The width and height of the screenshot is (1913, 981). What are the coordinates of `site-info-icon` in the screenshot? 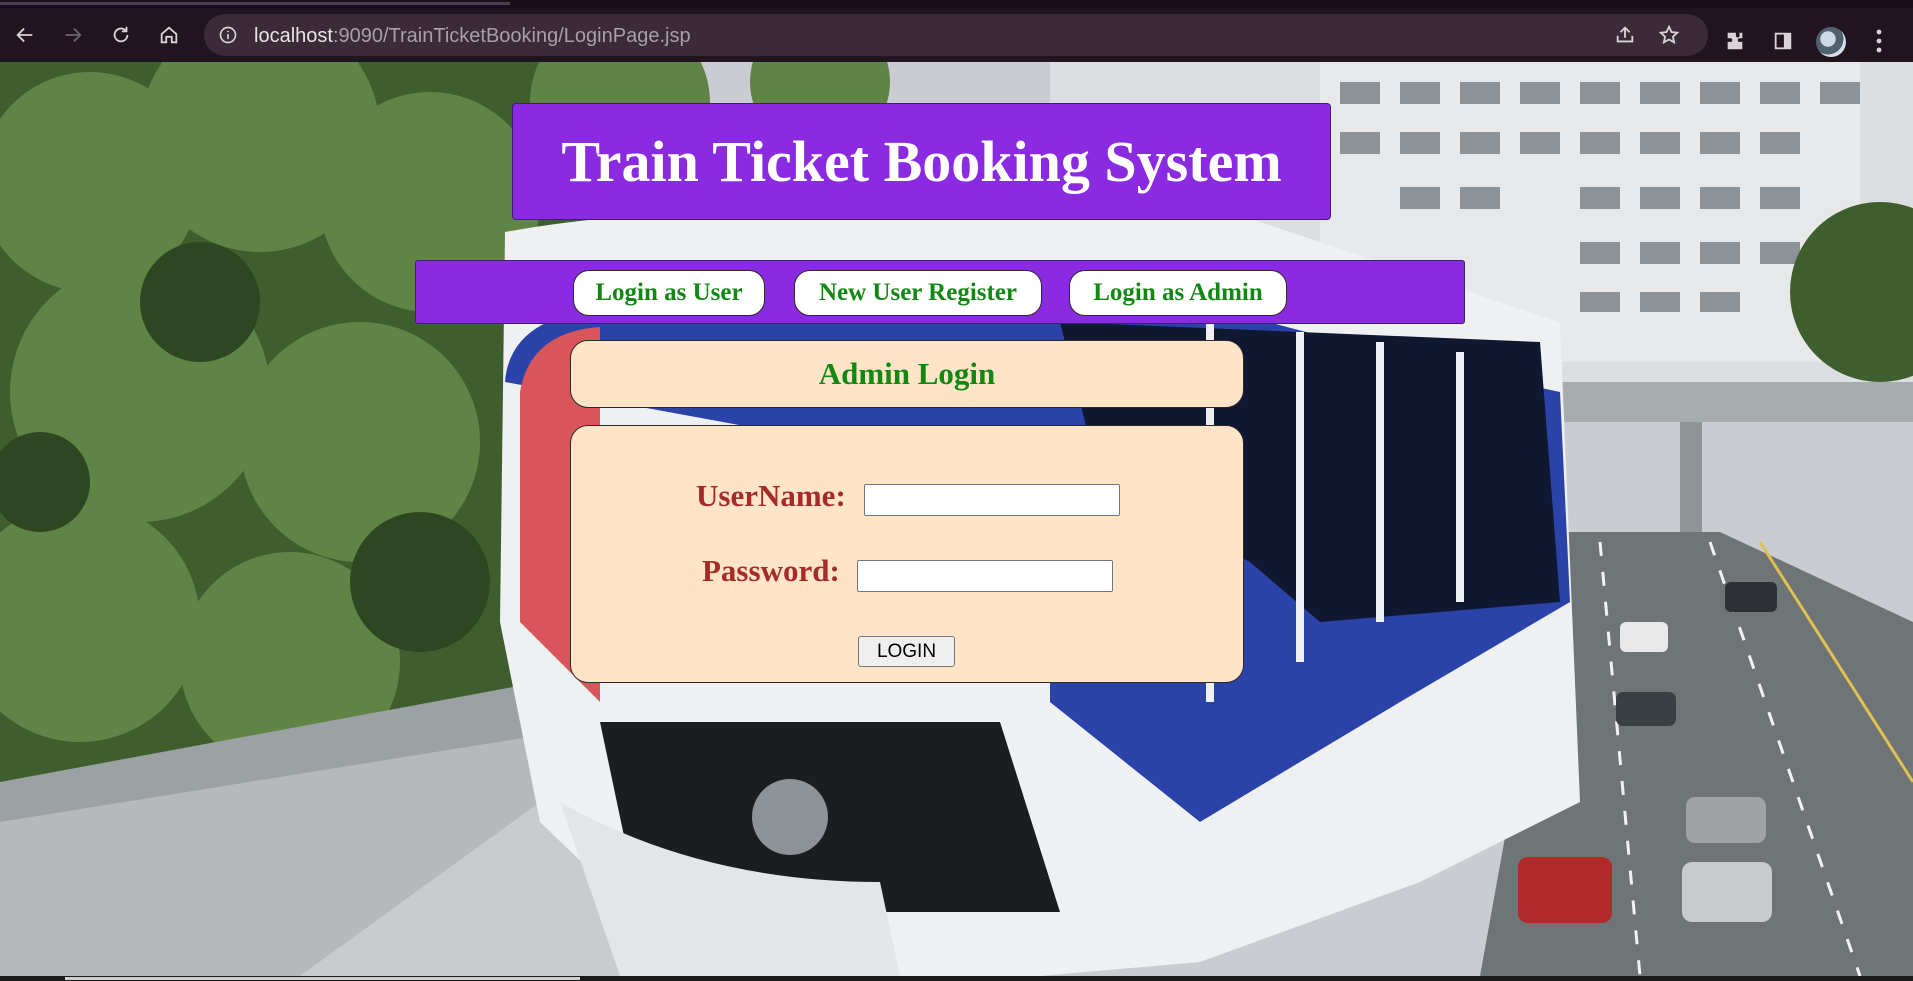 It's located at (228, 35).